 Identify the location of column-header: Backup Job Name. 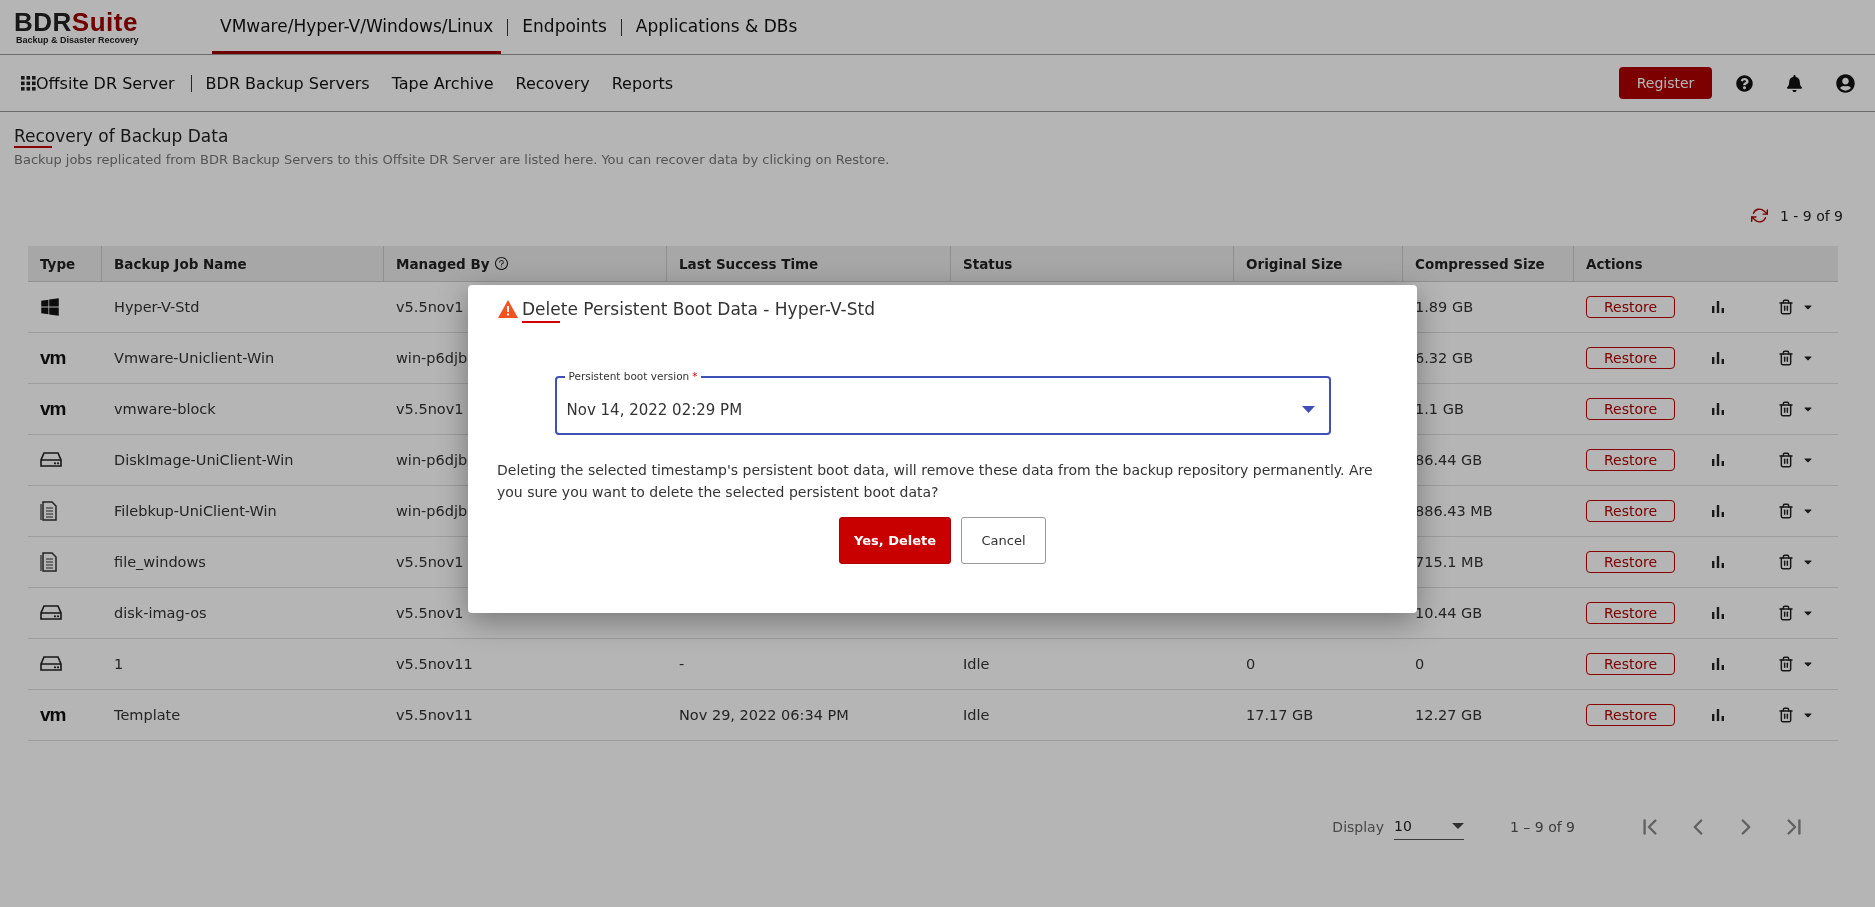
(243, 264).